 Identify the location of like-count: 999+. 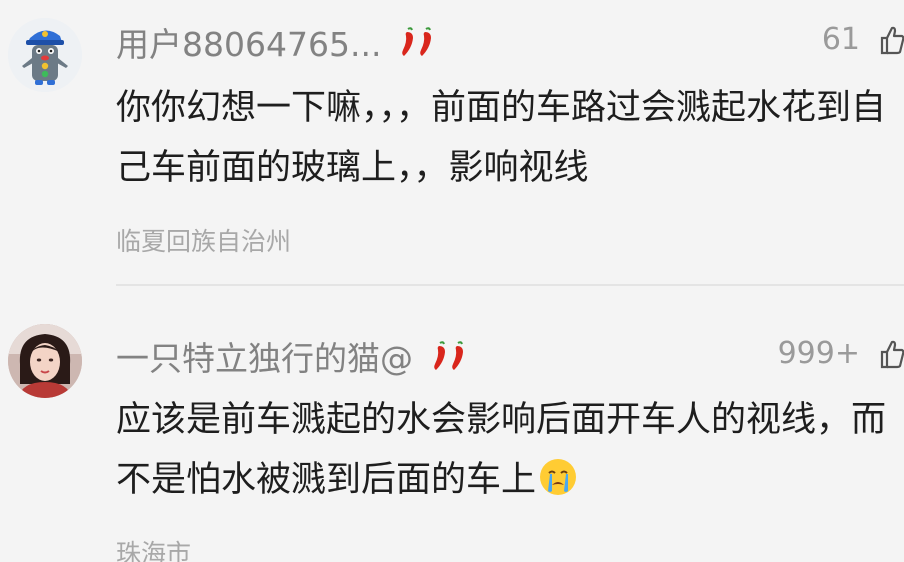
(818, 353).